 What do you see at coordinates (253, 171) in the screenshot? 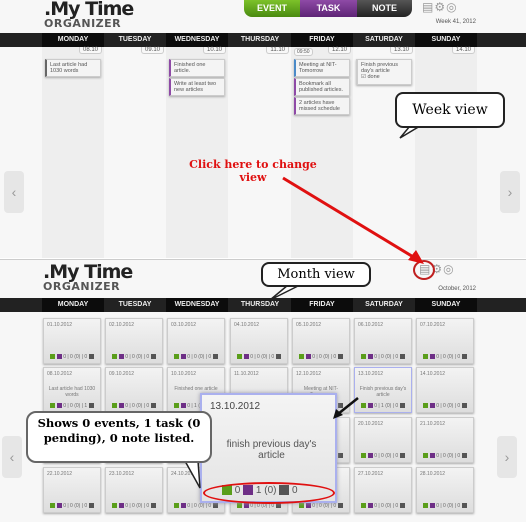
I see `change-view-annotation: Click here to change view` at bounding box center [253, 171].